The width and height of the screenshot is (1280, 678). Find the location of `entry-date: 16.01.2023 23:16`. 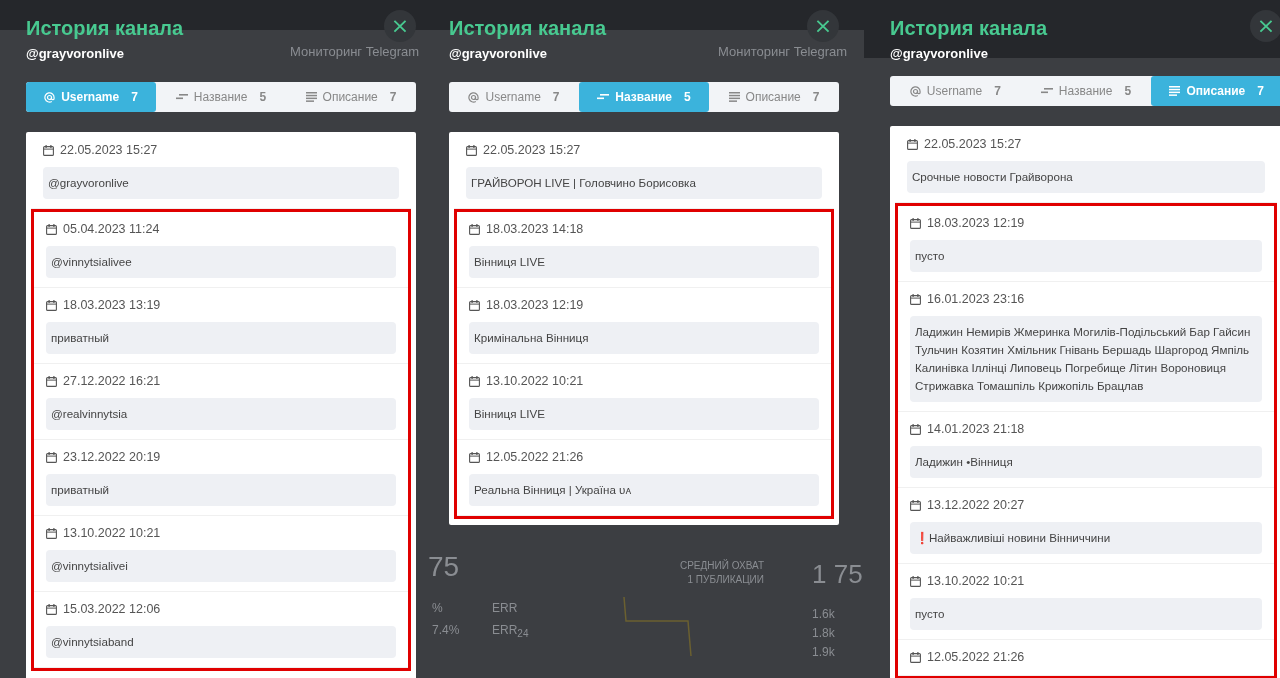

entry-date: 16.01.2023 23:16 is located at coordinates (976, 299).